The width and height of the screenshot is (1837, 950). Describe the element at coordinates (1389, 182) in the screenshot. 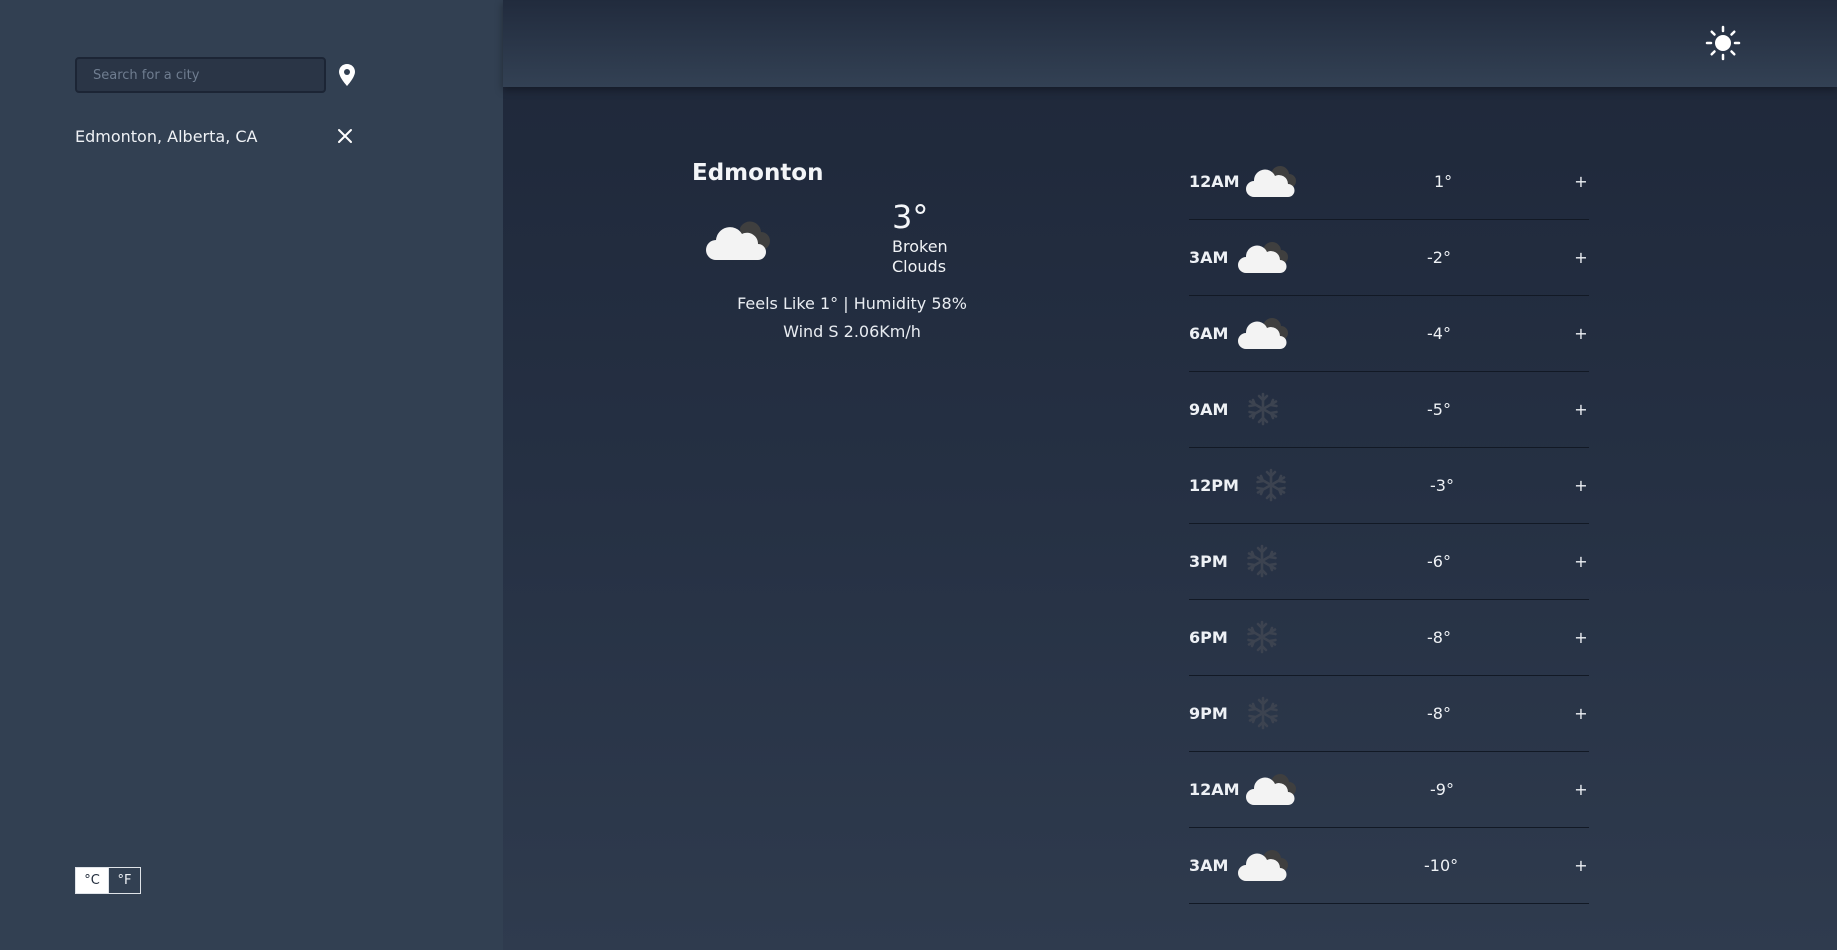

I see `hourly-row: 12AM 1° +` at that location.